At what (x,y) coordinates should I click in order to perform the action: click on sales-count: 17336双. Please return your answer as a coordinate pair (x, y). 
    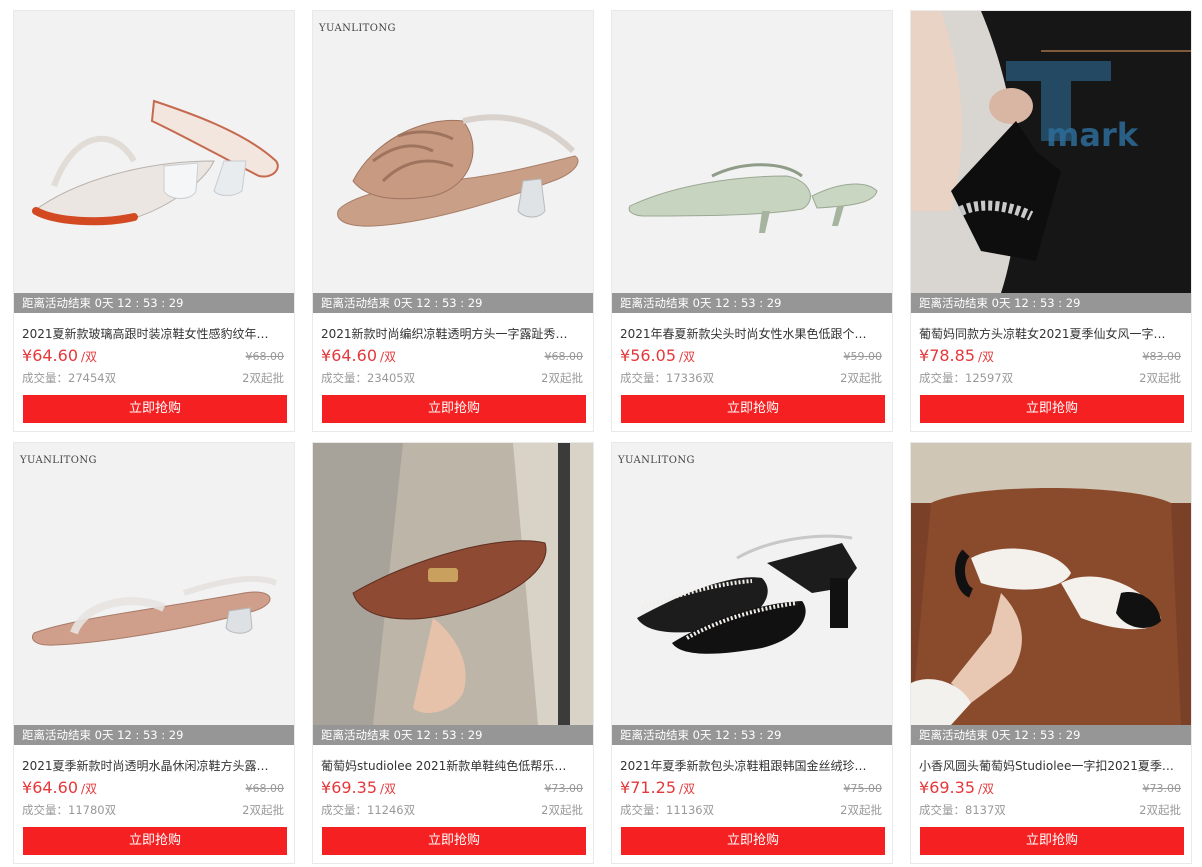
    Looking at the image, I should click on (690, 378).